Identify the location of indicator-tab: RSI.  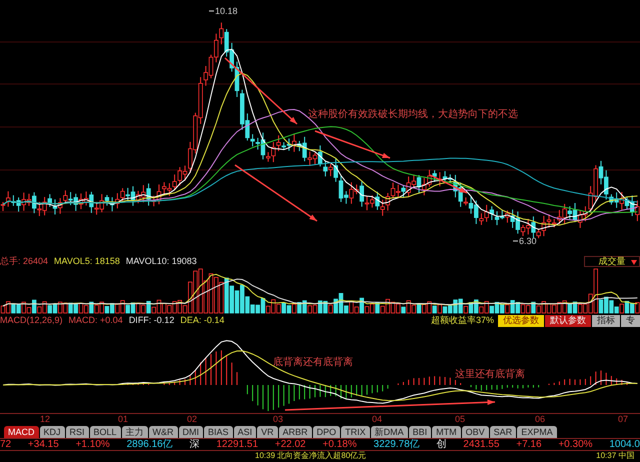
(77, 432).